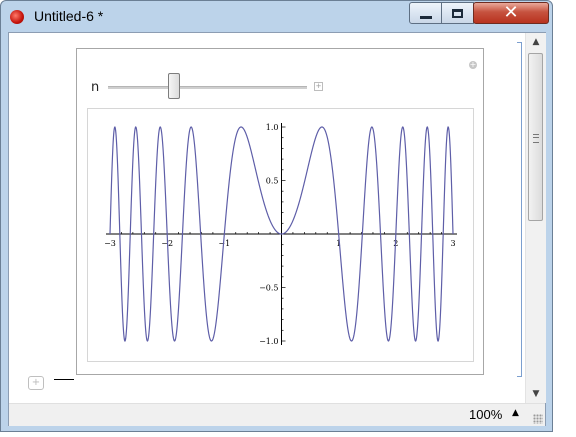  What do you see at coordinates (277, 414) in the screenshot?
I see `status-bar: 100% ▲` at bounding box center [277, 414].